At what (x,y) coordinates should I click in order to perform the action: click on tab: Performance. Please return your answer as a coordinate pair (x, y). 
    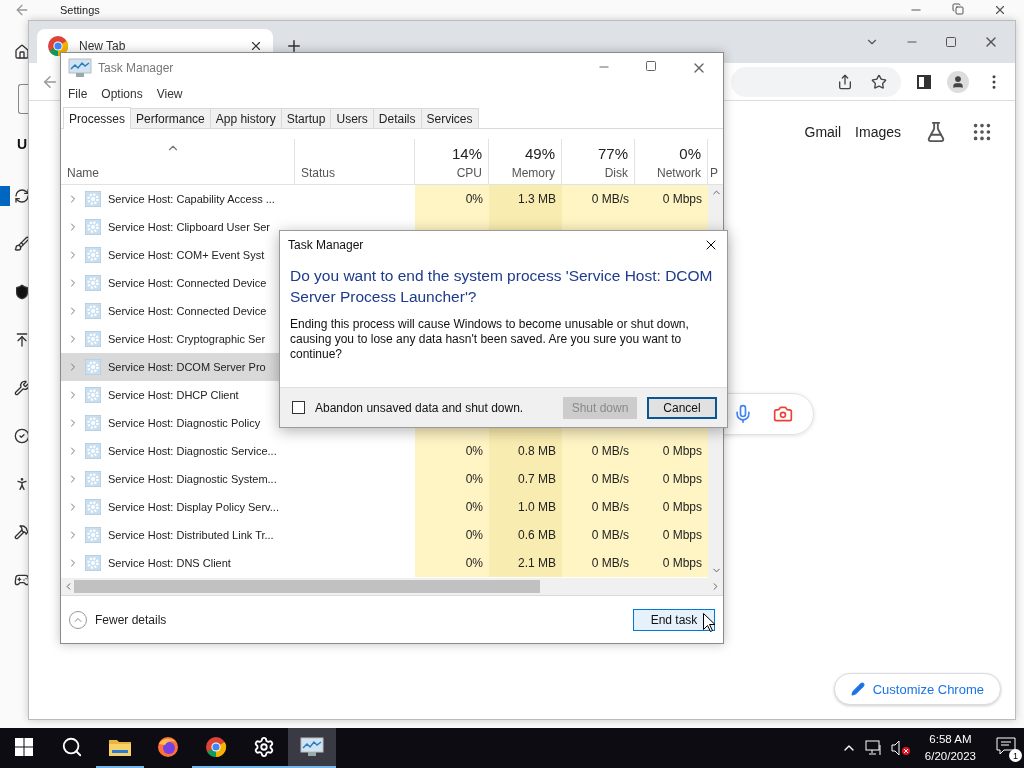
    Looking at the image, I should click on (170, 118).